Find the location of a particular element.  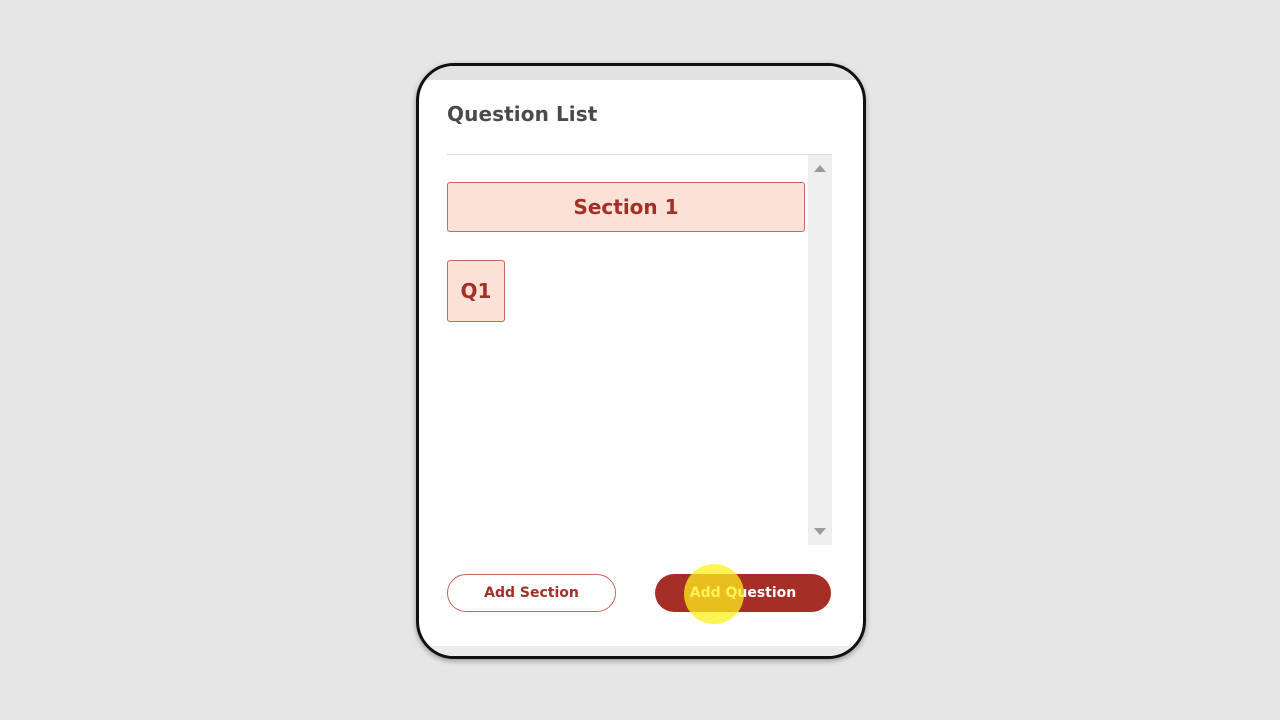

scroll-up-icon is located at coordinates (820, 168).